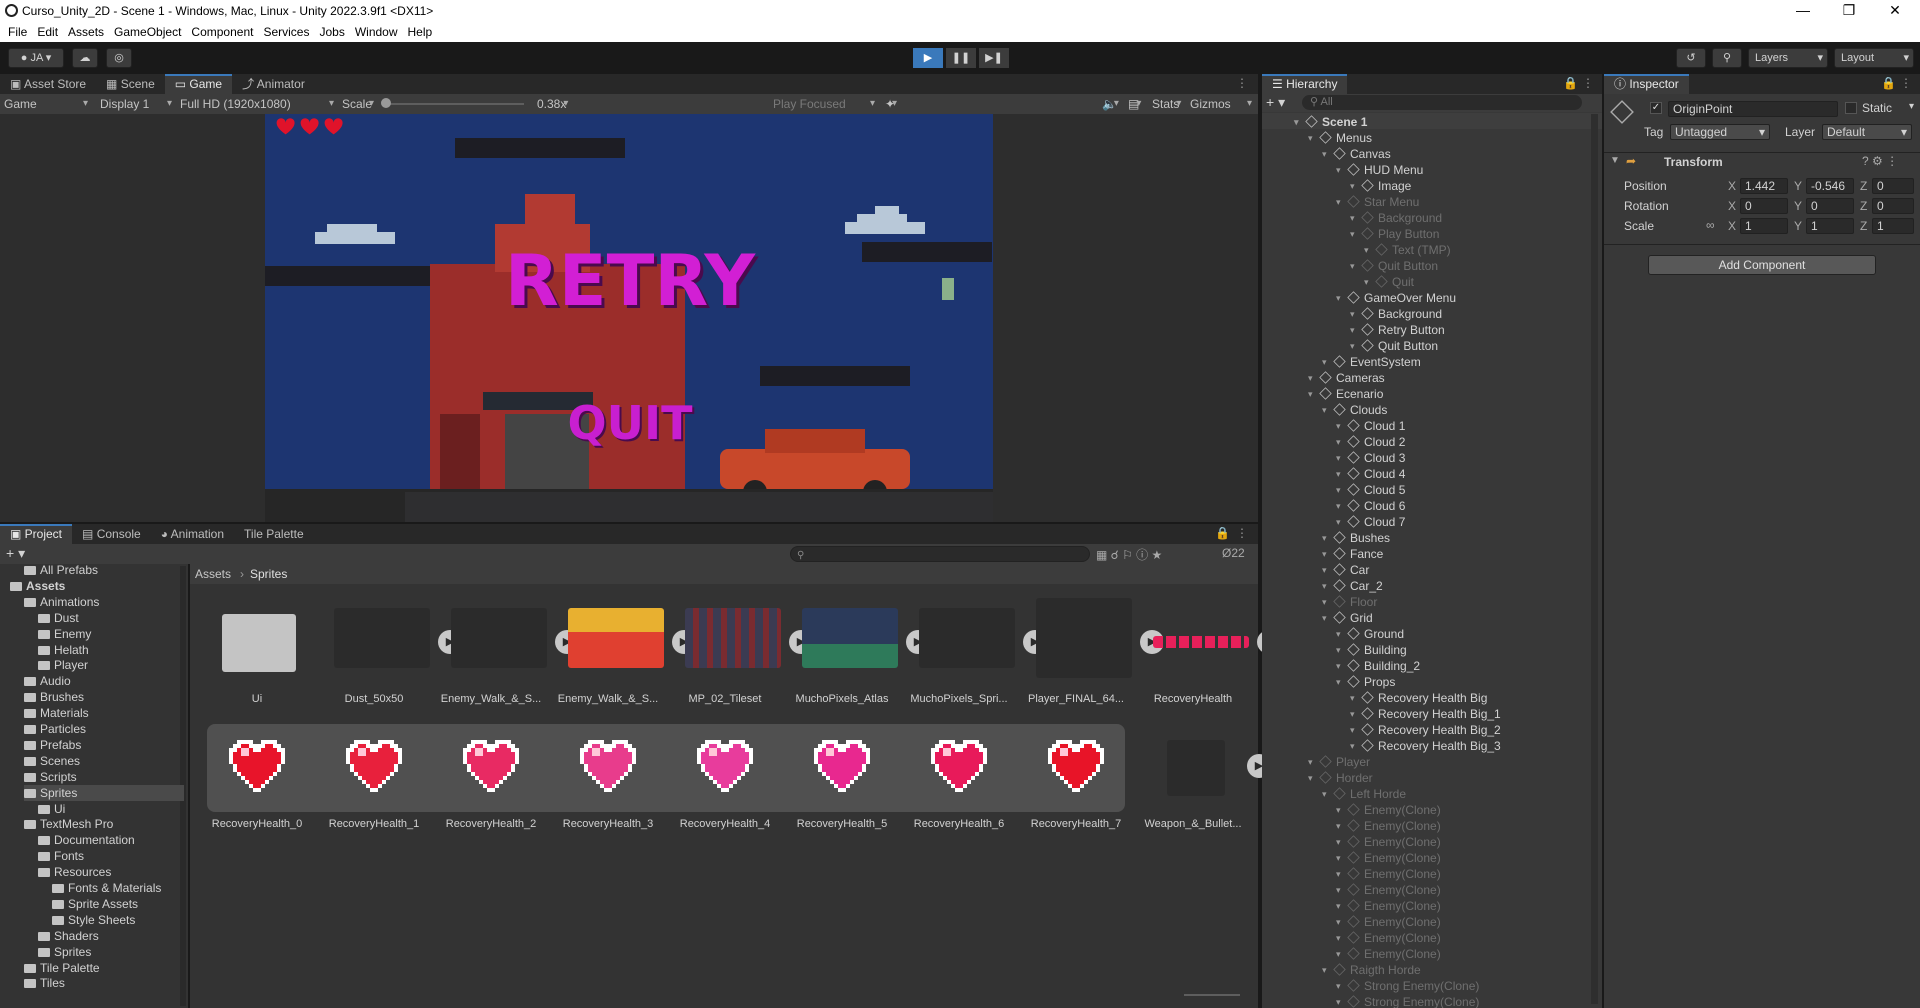 The width and height of the screenshot is (1920, 1008). Describe the element at coordinates (104, 792) in the screenshot. I see `project-folder-item: Sprites` at that location.